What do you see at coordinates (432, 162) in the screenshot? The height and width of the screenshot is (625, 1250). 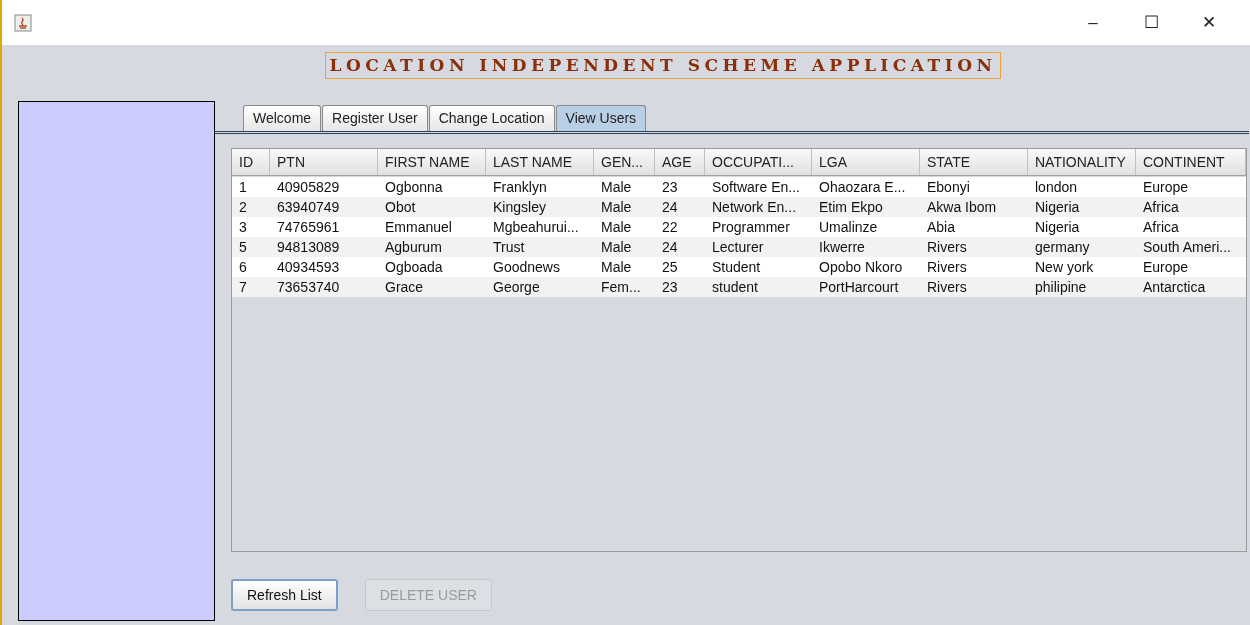 I see `column-header: FIRST NAME` at bounding box center [432, 162].